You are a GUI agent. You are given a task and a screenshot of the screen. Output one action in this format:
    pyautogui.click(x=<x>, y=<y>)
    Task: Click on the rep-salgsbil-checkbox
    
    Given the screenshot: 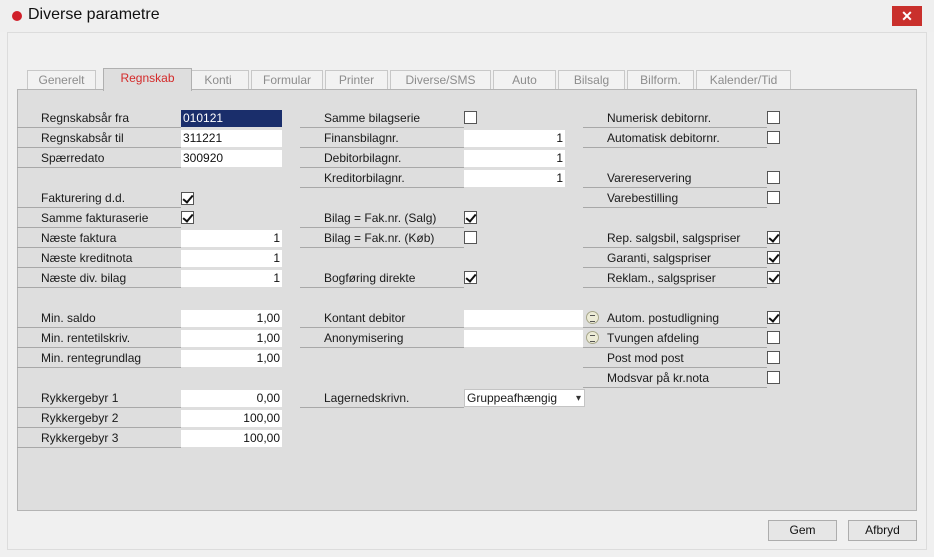 What is the action you would take?
    pyautogui.click(x=773, y=237)
    